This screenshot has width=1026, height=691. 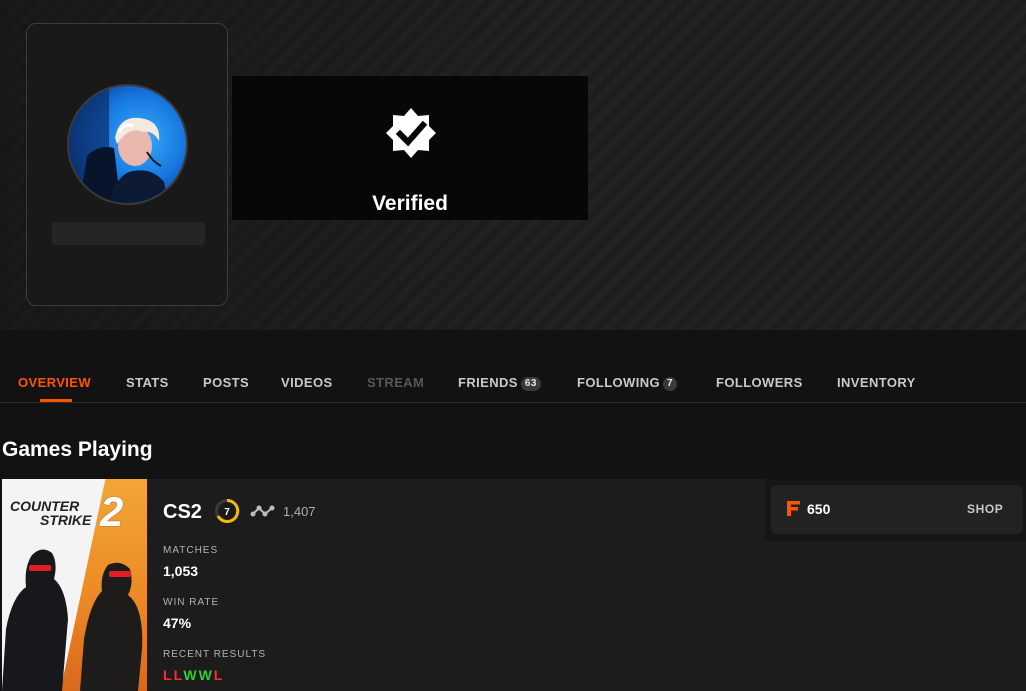 I want to click on tab-posts: POSTS, so click(x=226, y=382).